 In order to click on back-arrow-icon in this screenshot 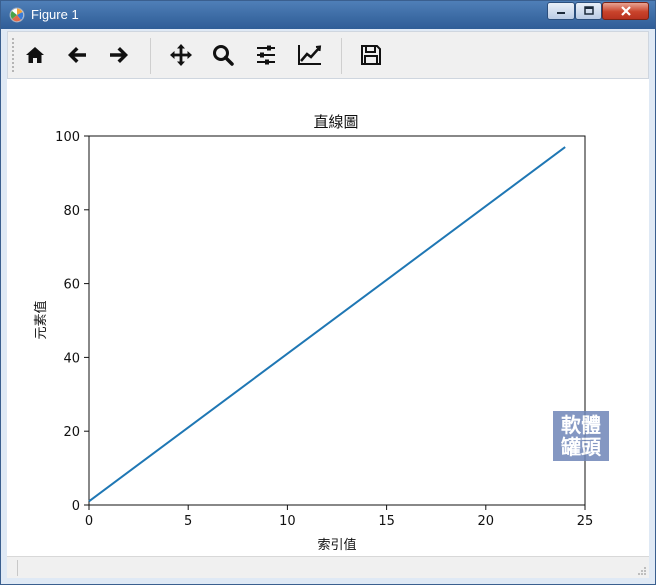, I will do `click(77, 55)`.